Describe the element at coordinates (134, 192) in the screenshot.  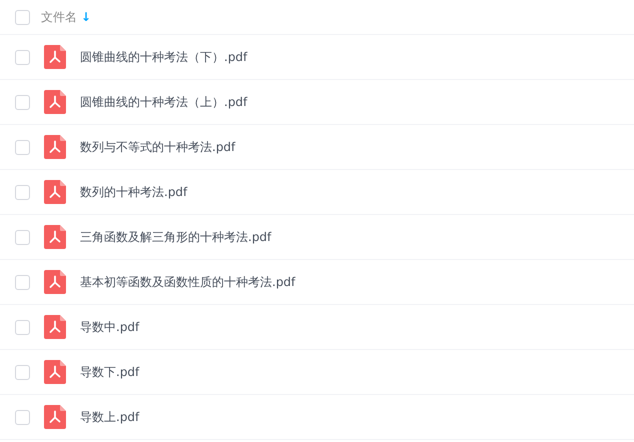
I see `file-name: 数列的十种考法.pdf` at that location.